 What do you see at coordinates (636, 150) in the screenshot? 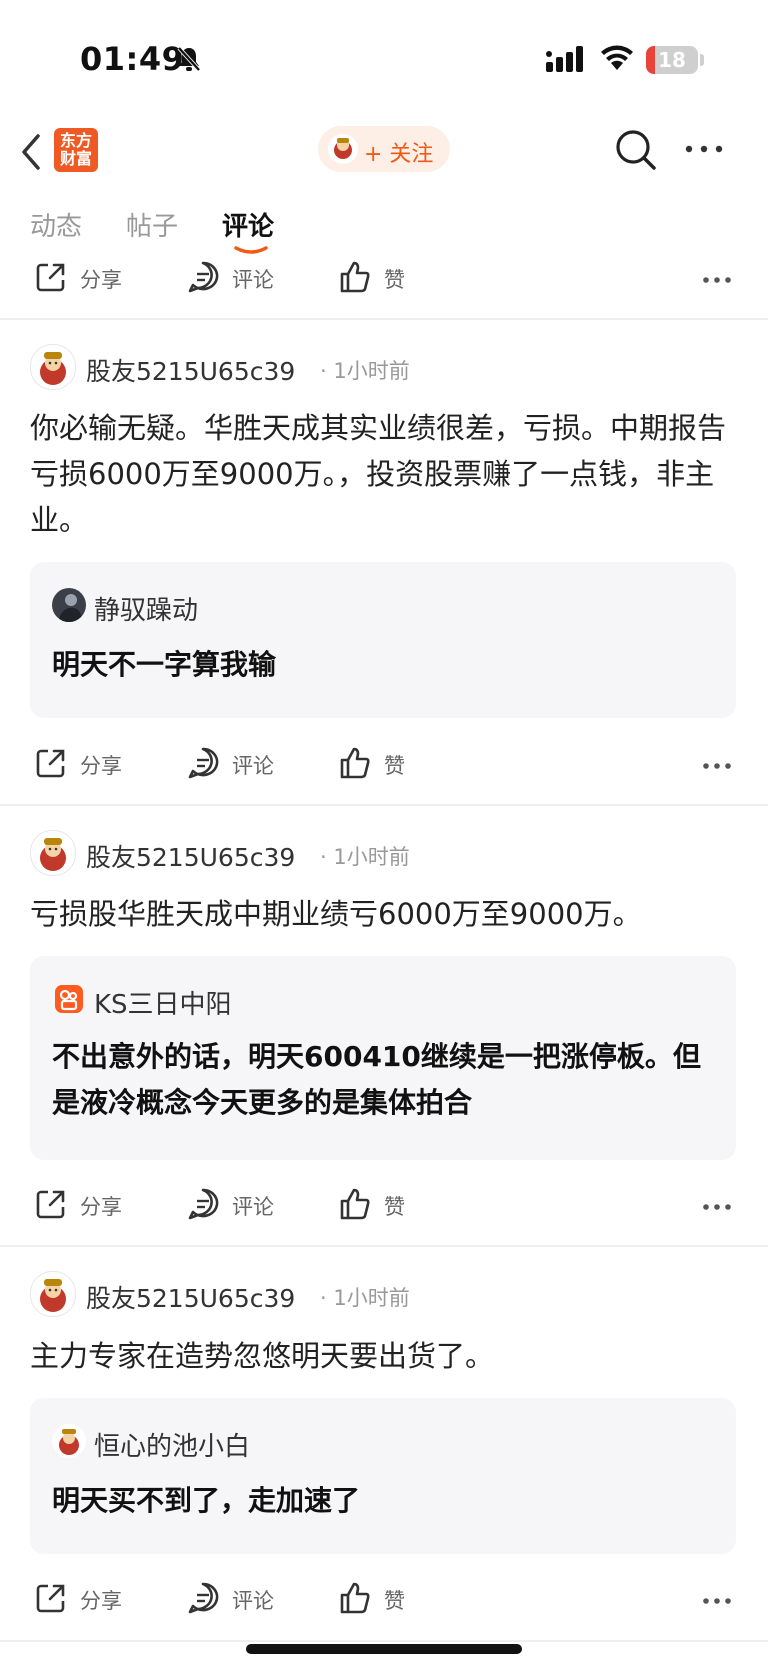
I see `search-icon` at bounding box center [636, 150].